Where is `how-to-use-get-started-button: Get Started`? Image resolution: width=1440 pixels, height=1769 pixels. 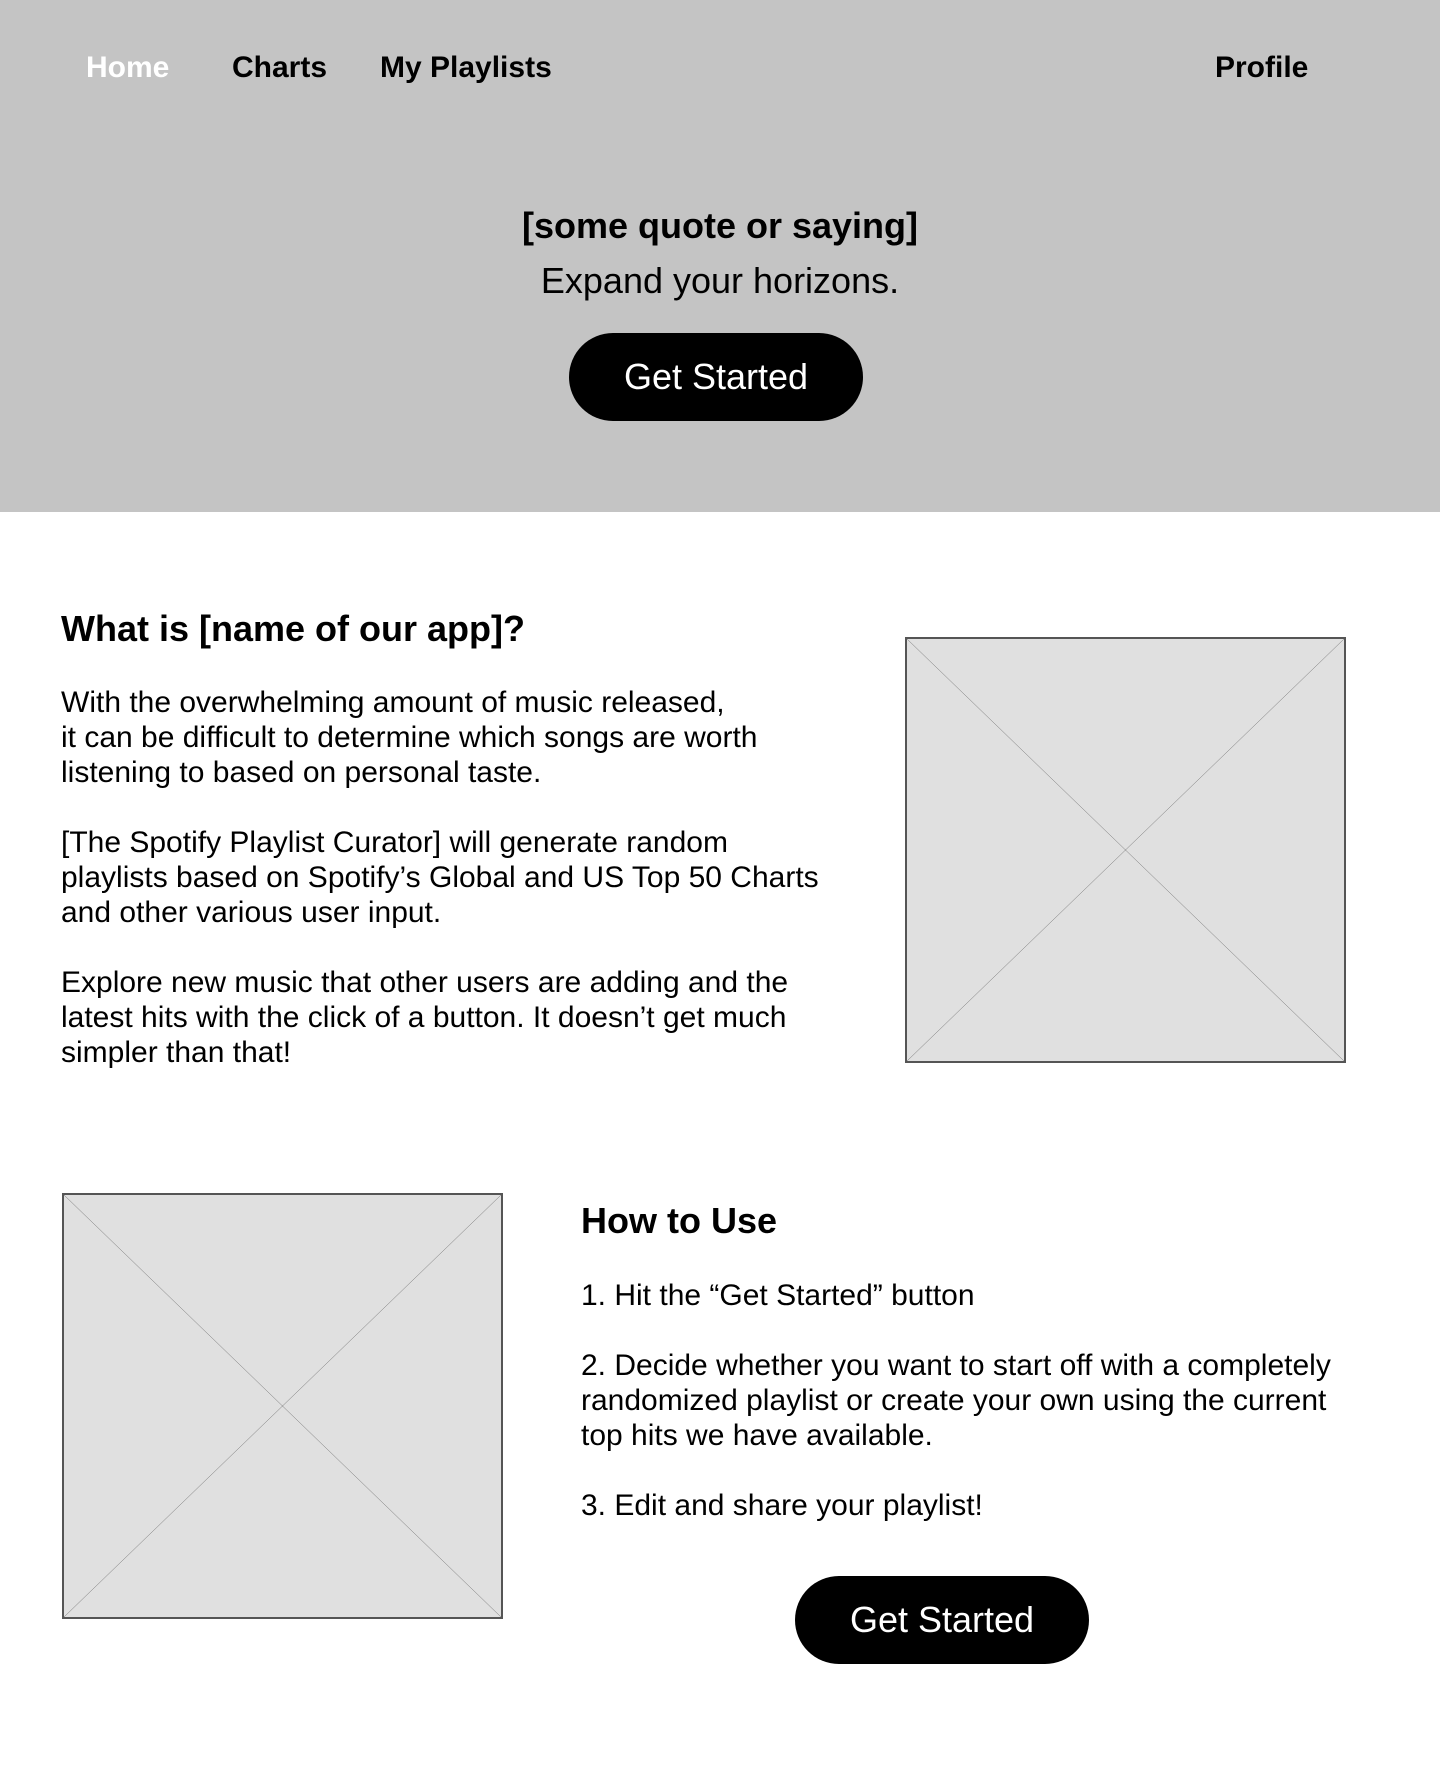
how-to-use-get-started-button: Get Started is located at coordinates (942, 1620).